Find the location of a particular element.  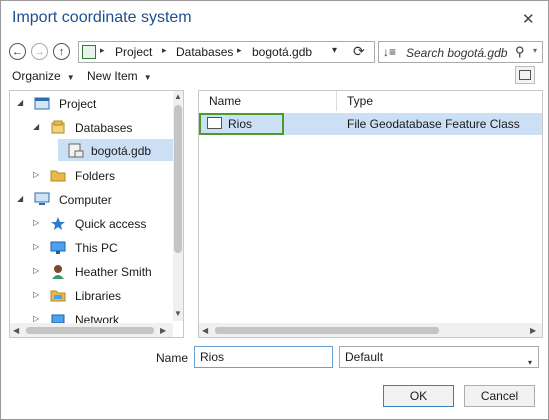

tree-item-label: This PC is located at coordinates (96, 248).